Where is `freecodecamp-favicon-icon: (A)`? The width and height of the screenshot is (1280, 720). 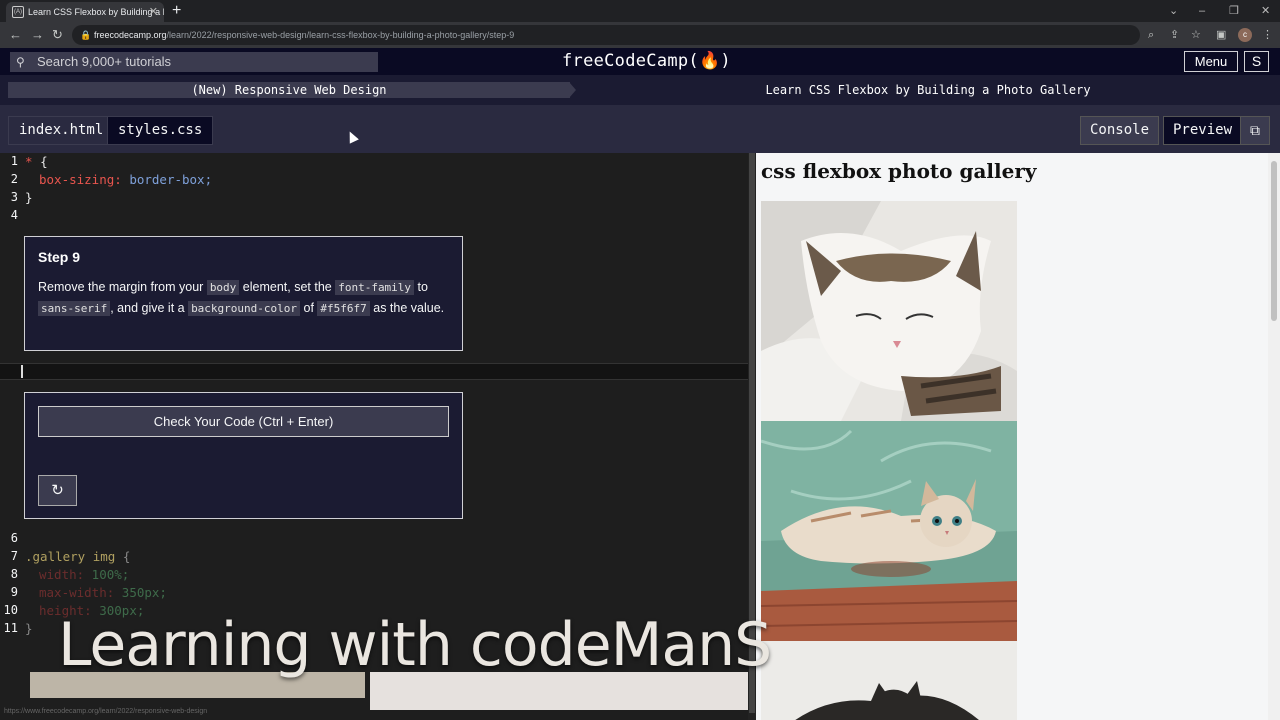 freecodecamp-favicon-icon: (A) is located at coordinates (18, 12).